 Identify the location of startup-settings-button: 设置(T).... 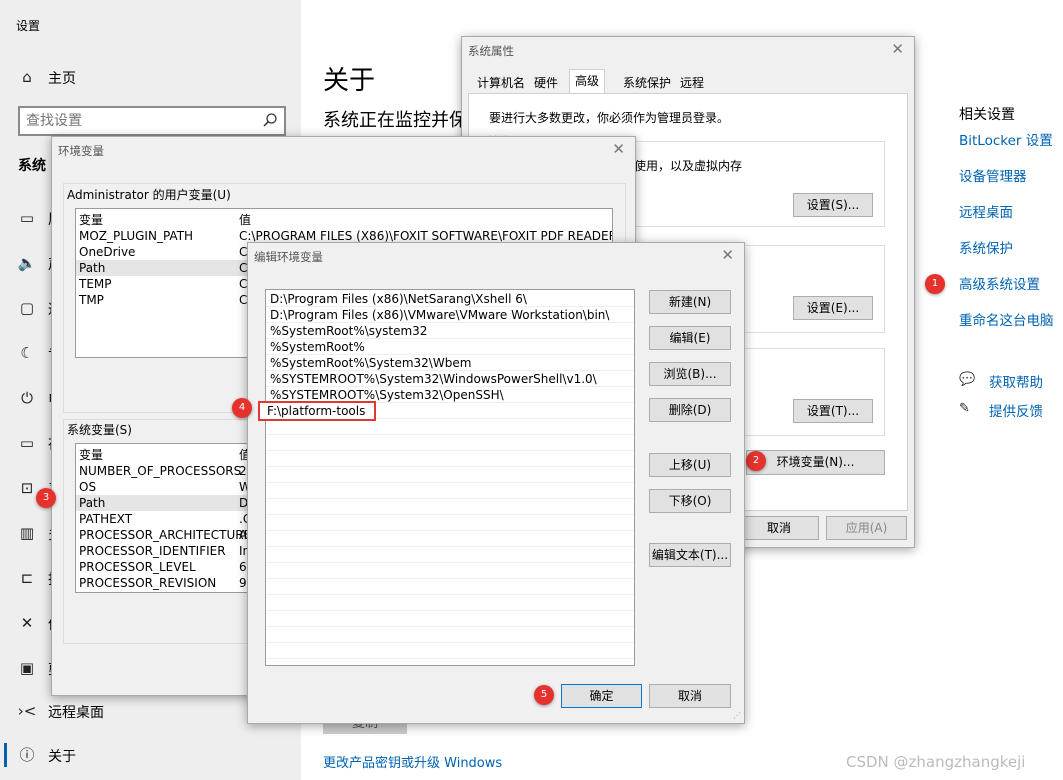
(833, 411).